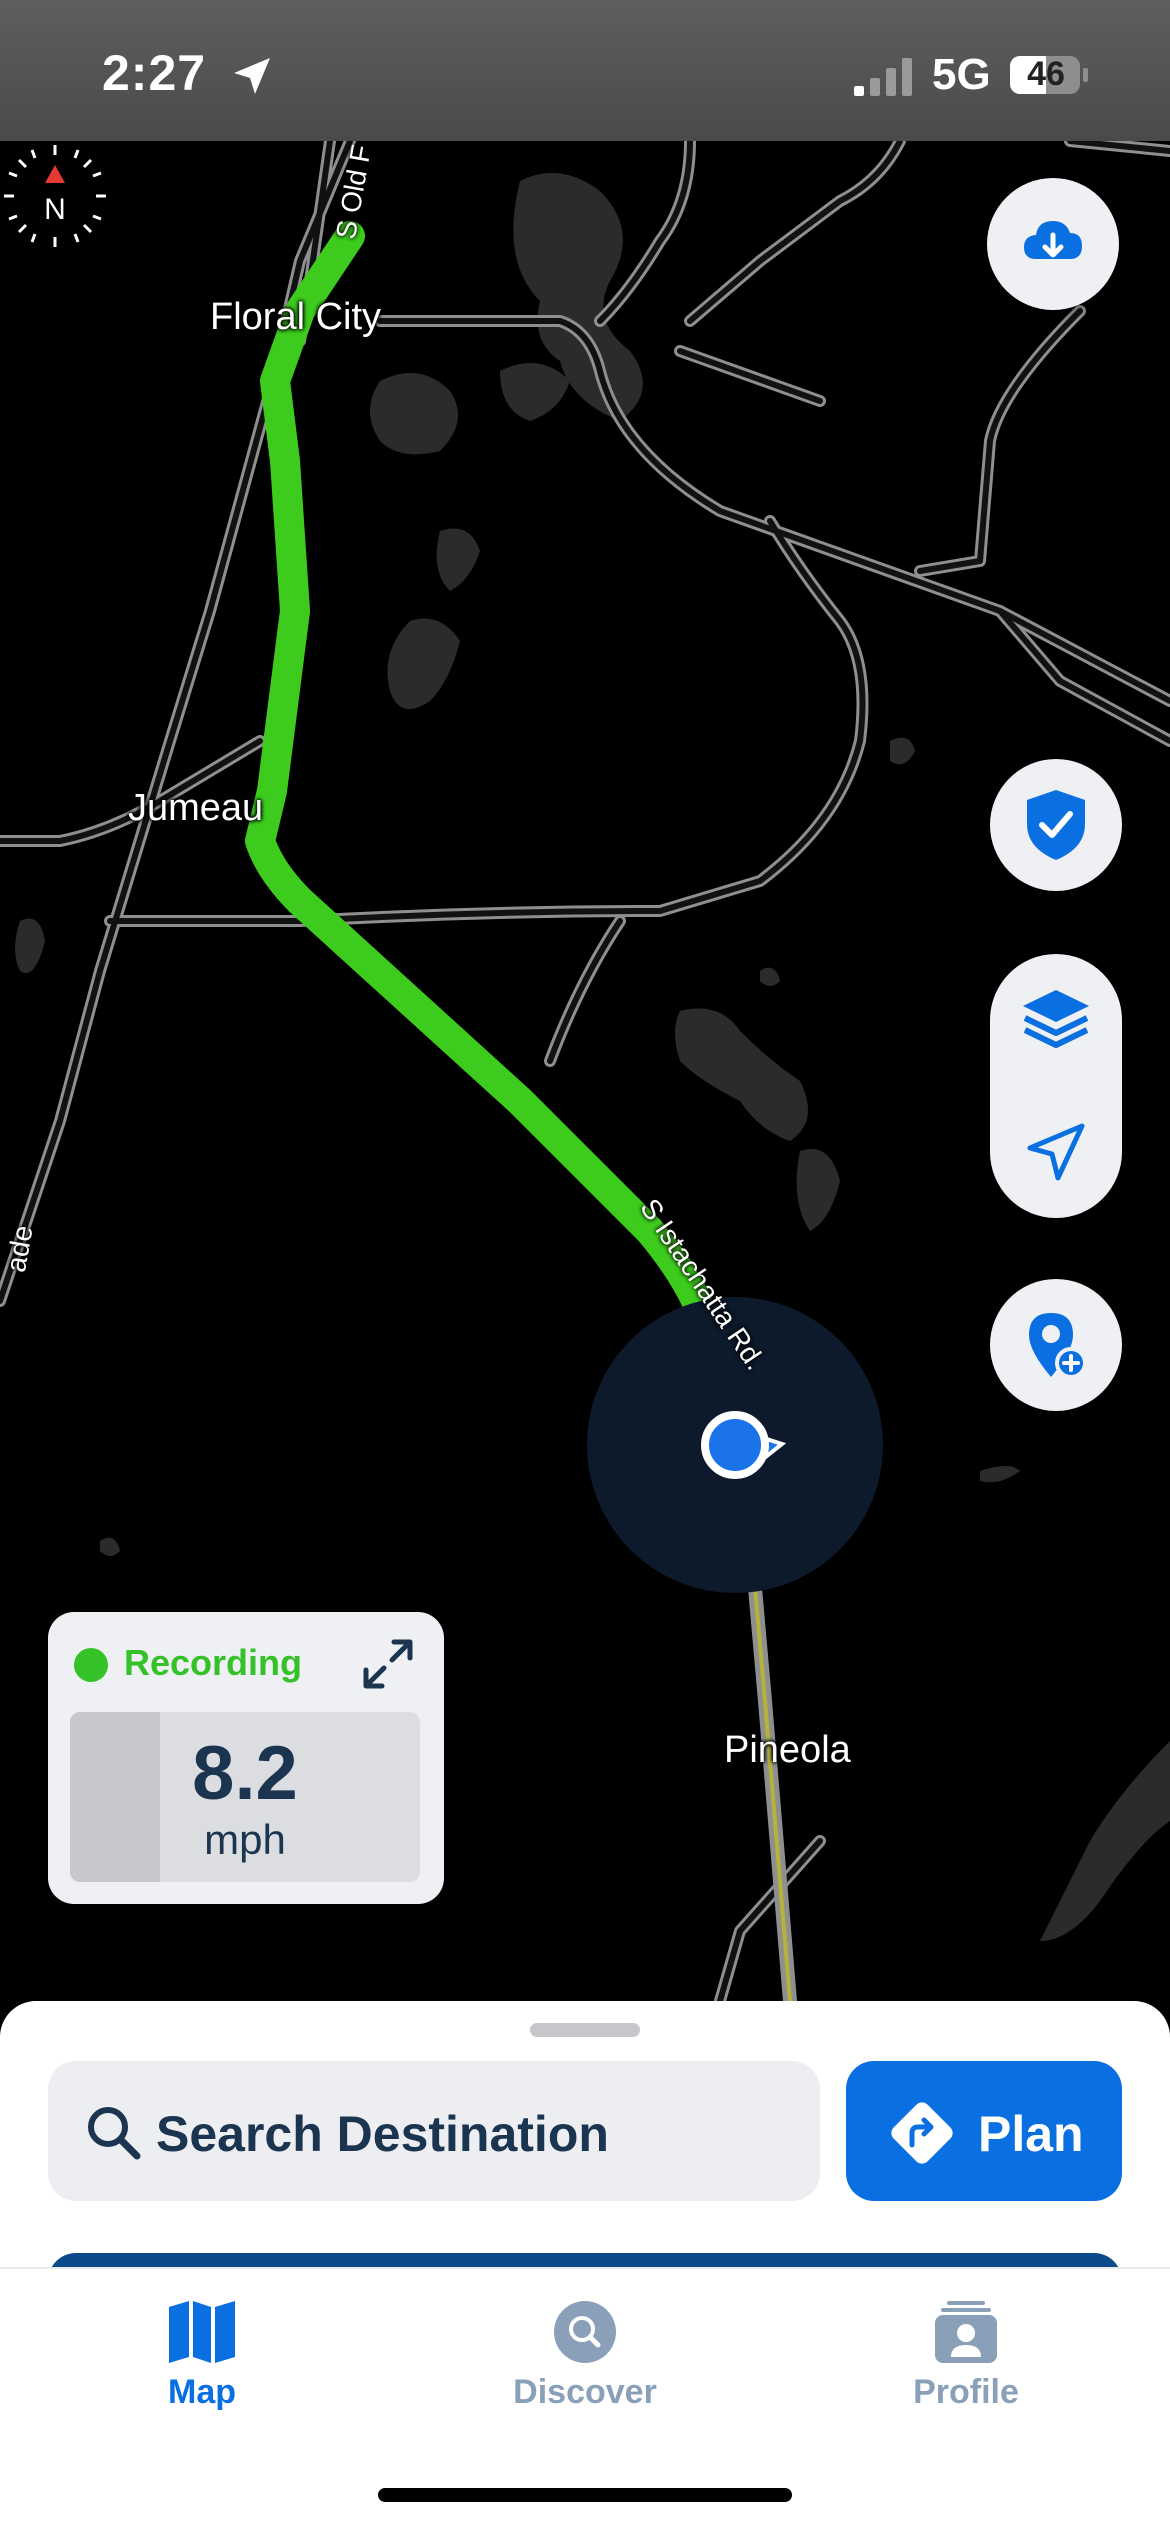  What do you see at coordinates (585, 70) in the screenshot?
I see `status-bar: 2:27 5G 46` at bounding box center [585, 70].